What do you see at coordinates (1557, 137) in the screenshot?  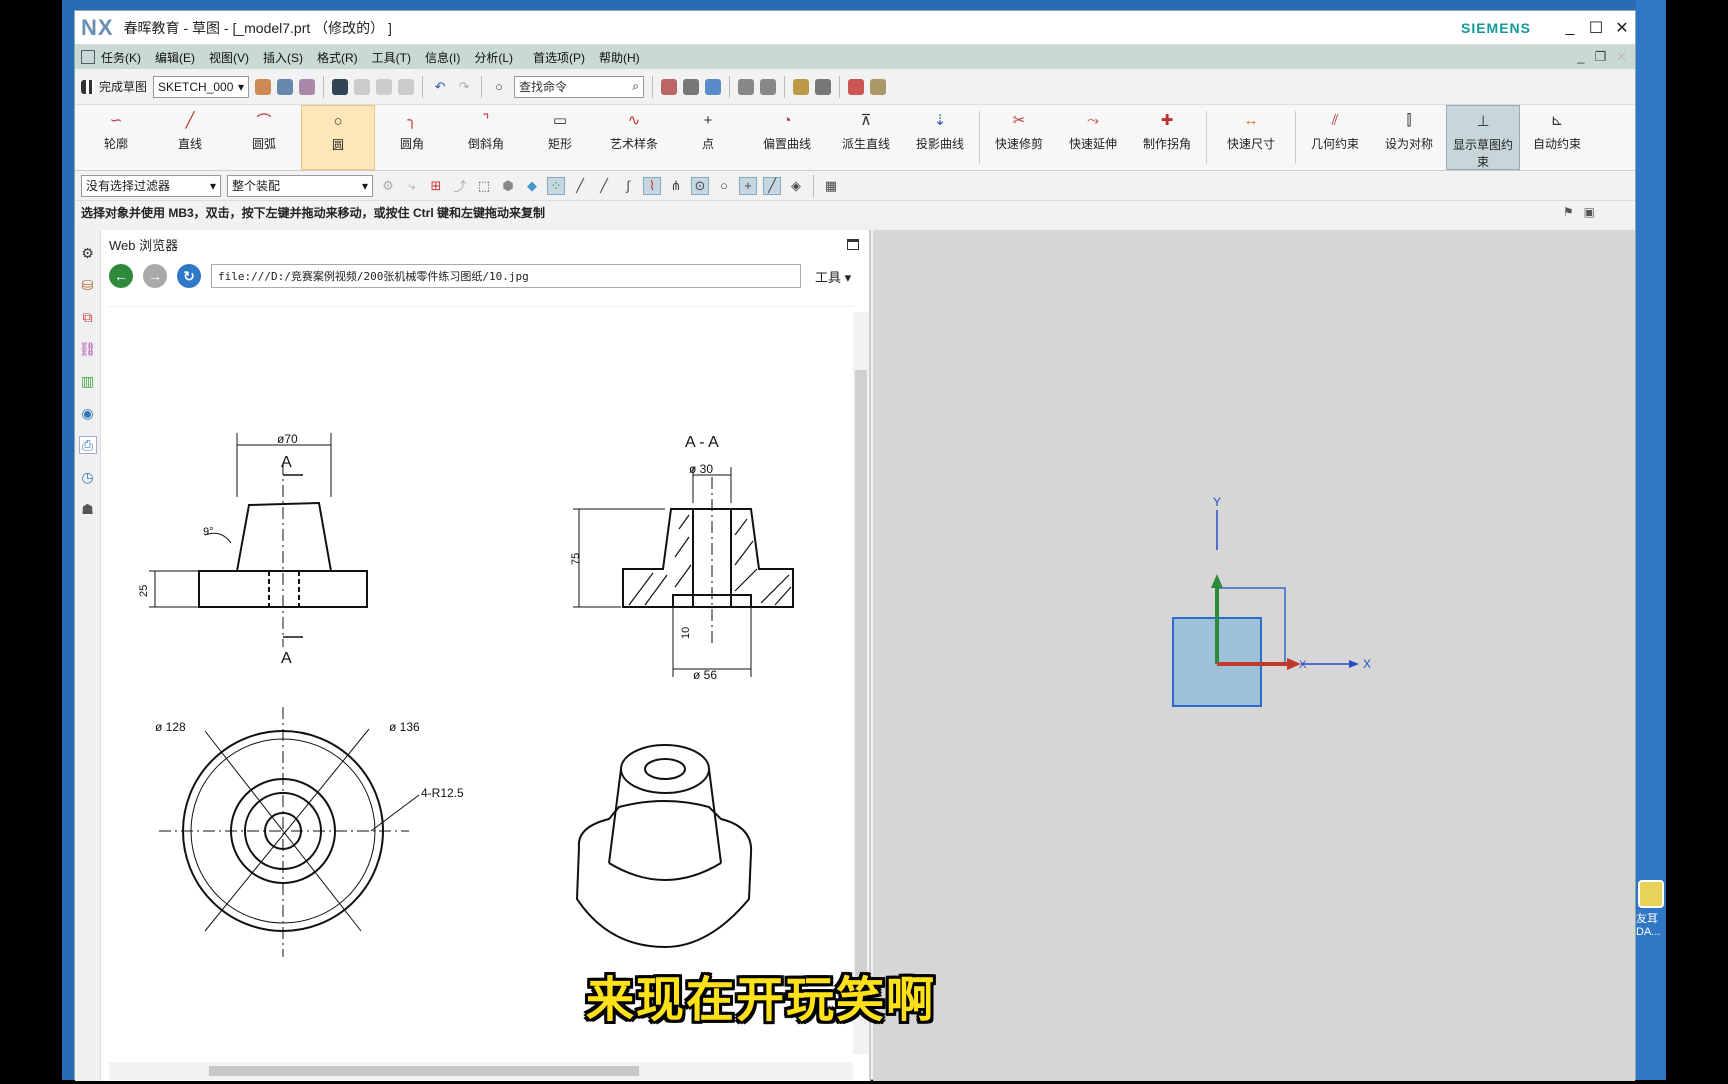 I see `ribbon-auto-constrain: ⊾ 自动约束` at bounding box center [1557, 137].